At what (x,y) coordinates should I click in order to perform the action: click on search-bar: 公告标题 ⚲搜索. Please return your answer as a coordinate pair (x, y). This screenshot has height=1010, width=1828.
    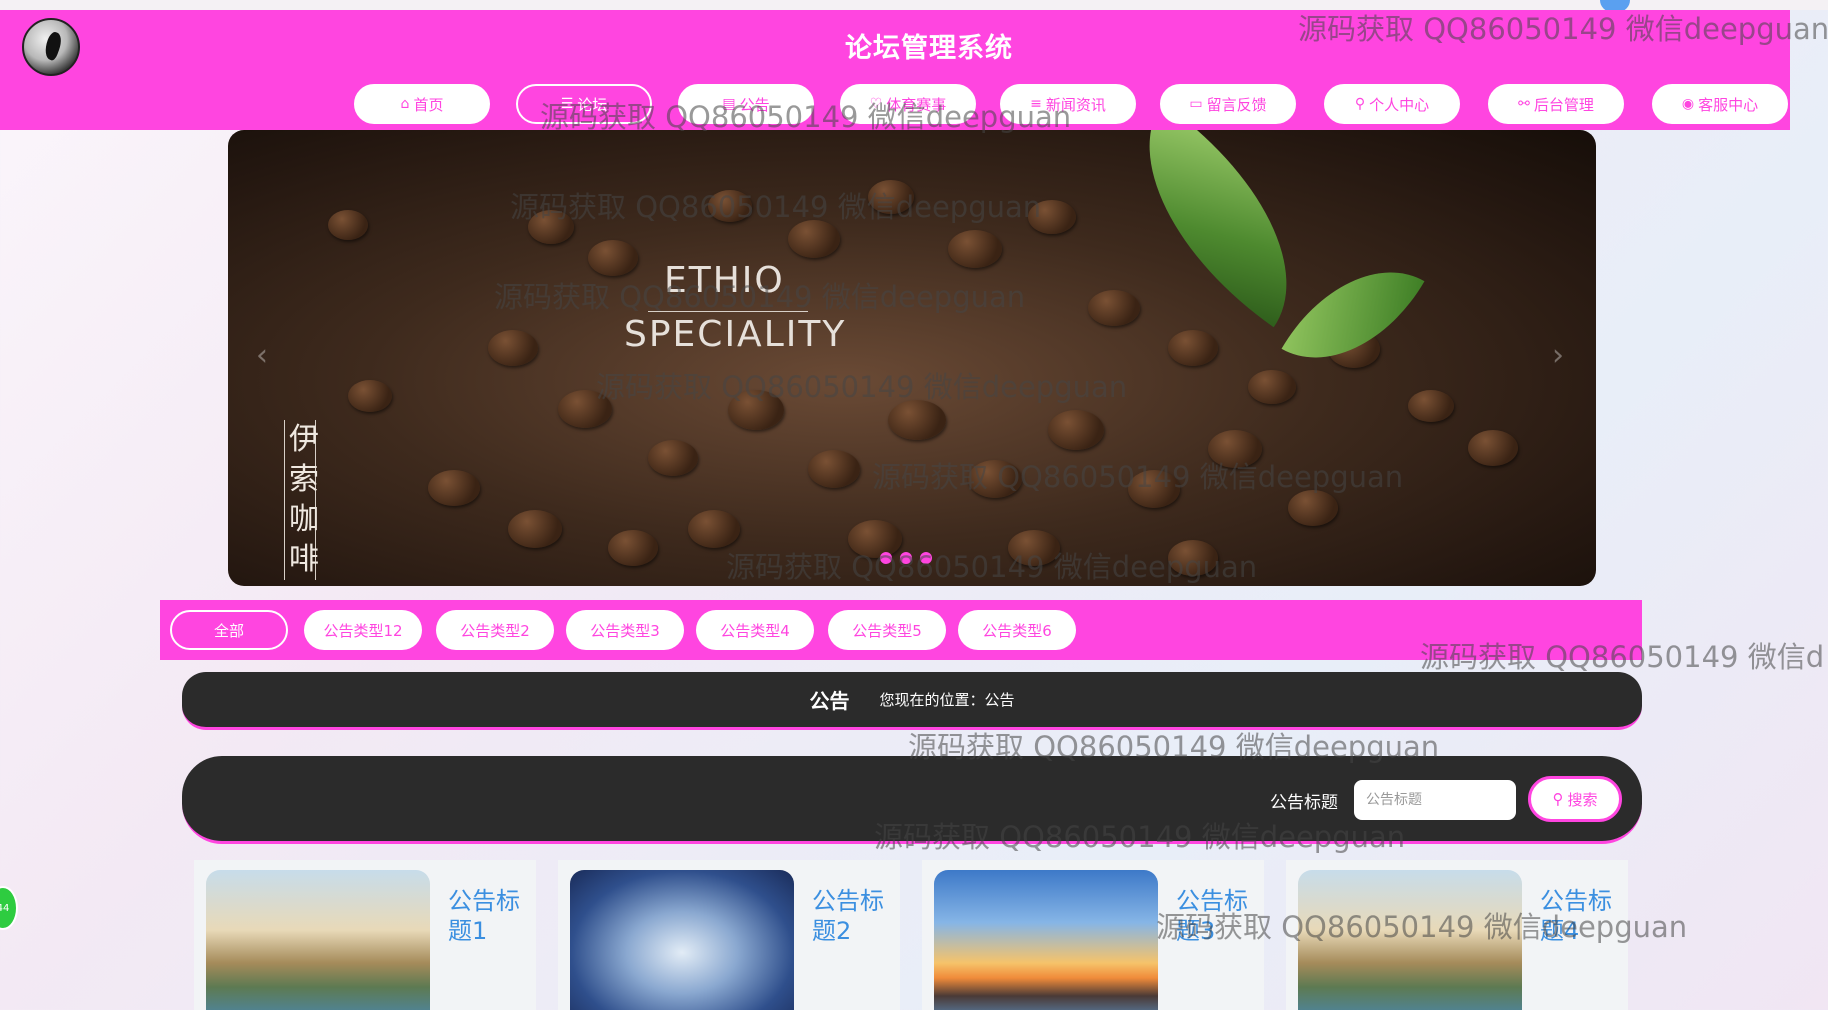
    Looking at the image, I should click on (912, 800).